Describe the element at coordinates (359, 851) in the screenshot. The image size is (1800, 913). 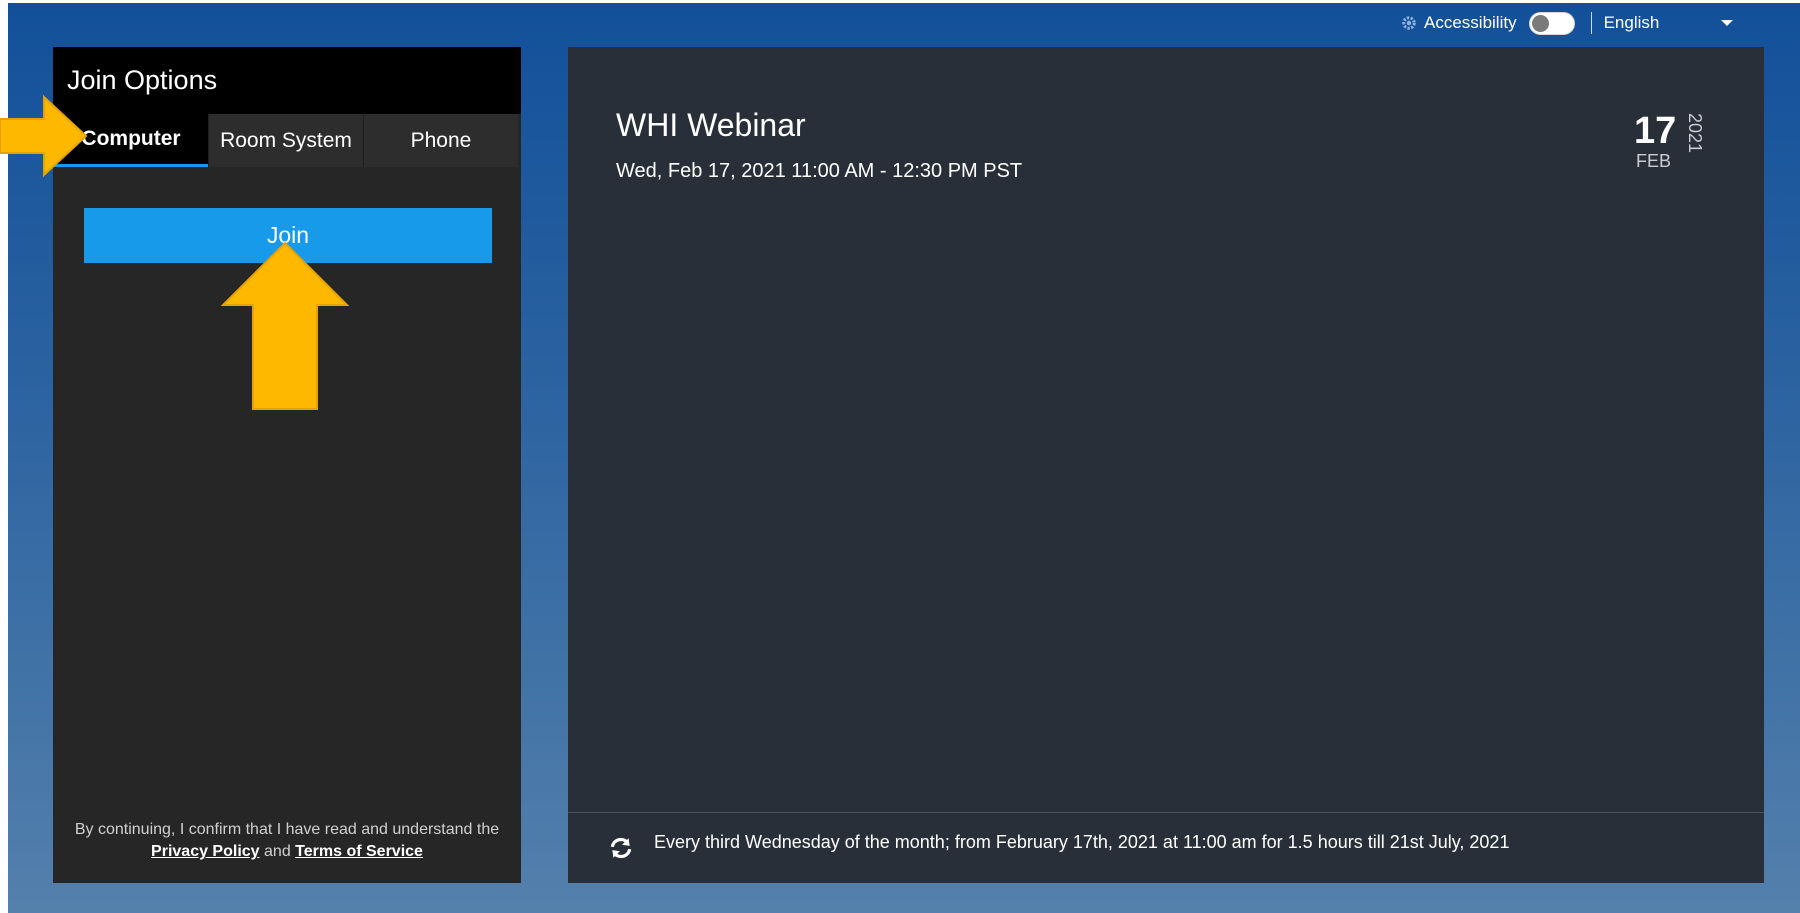
I see `terms-of-service-link: Terms of Service` at that location.